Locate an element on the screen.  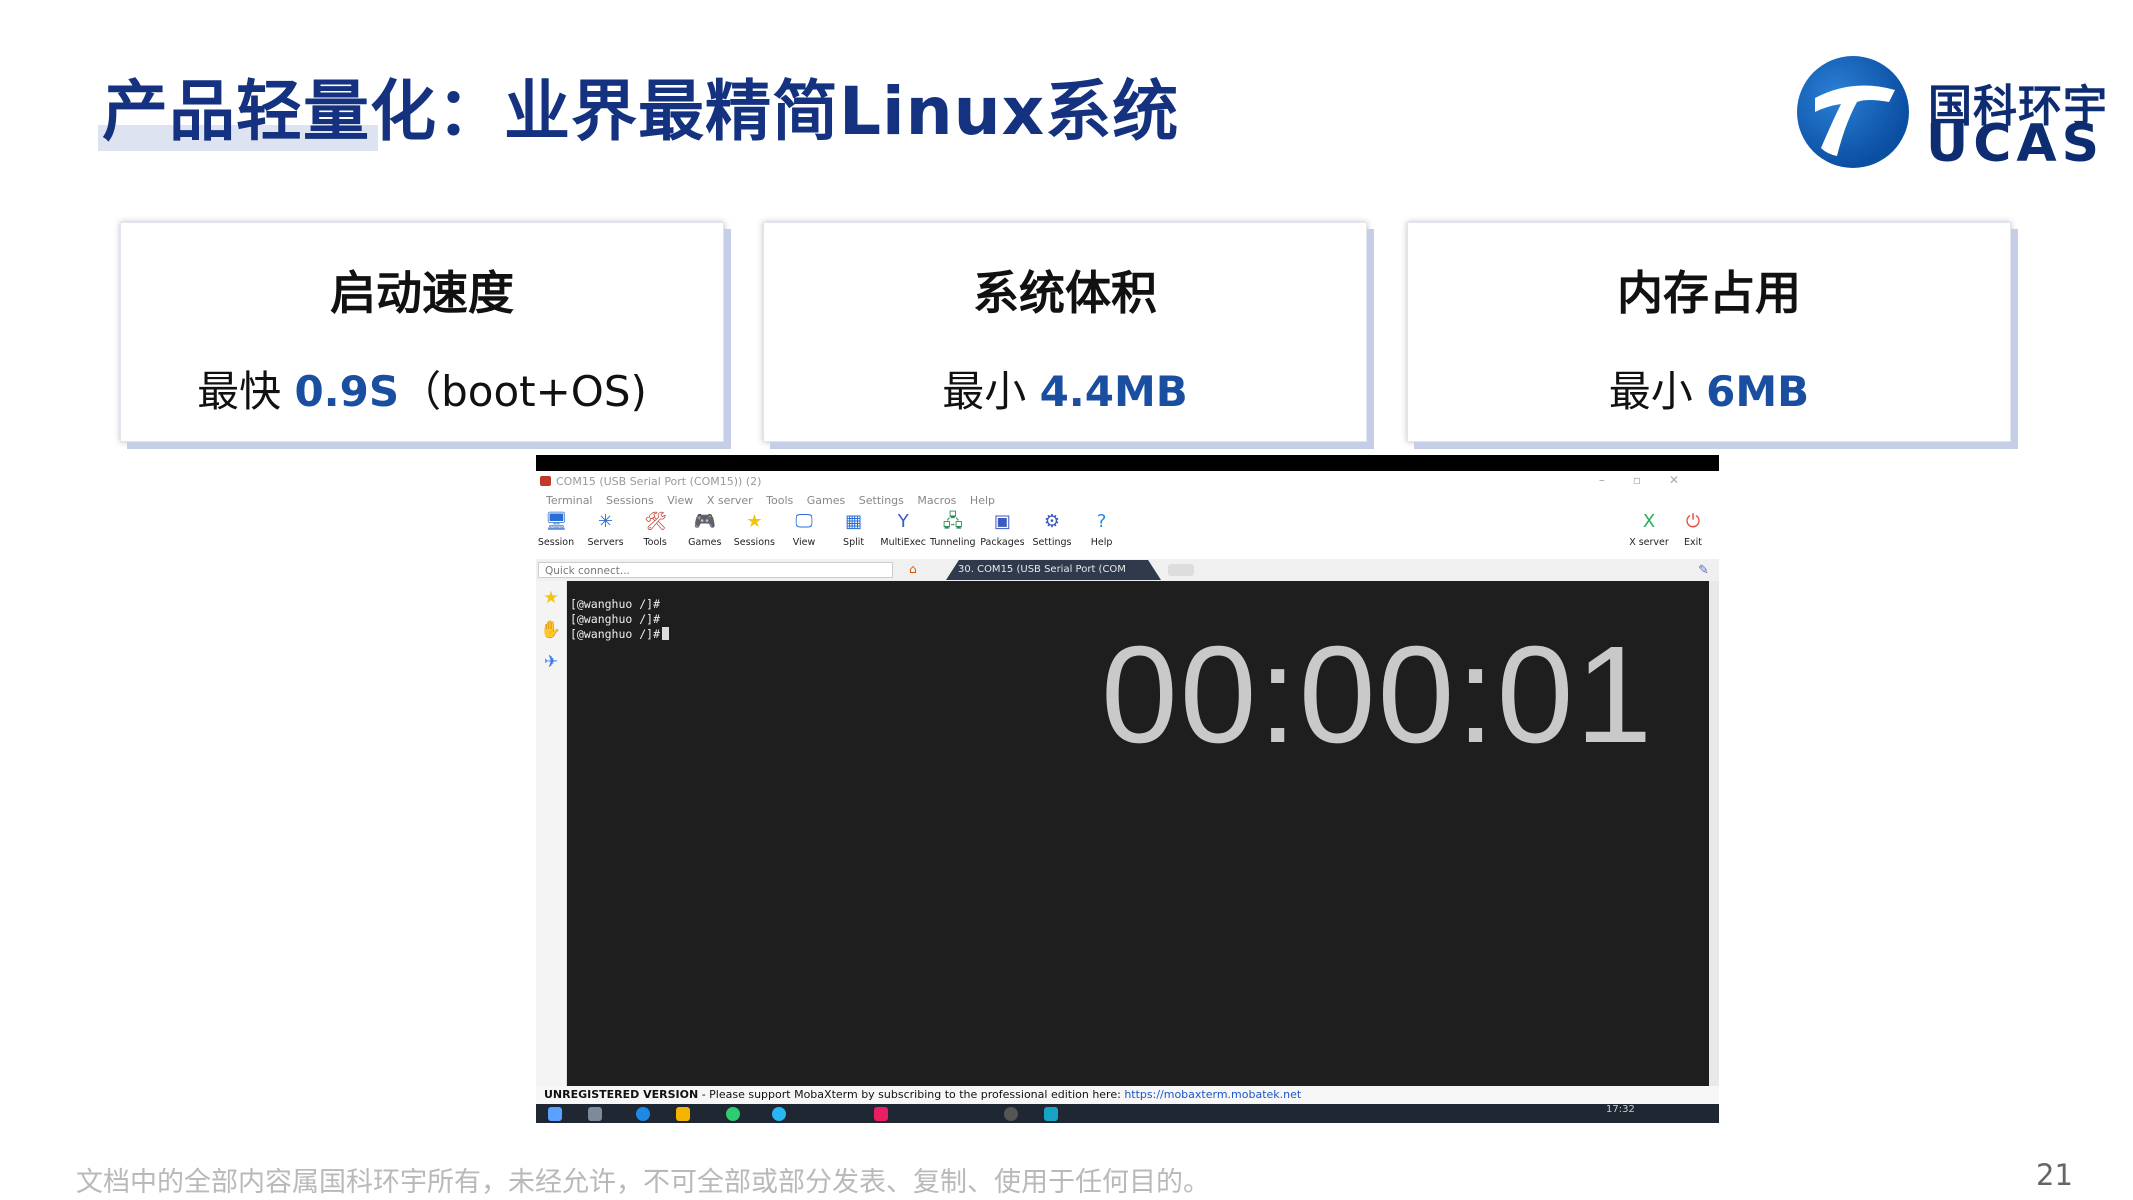
toolbar-button-session: 🖥 Session is located at coordinates (557, 529).